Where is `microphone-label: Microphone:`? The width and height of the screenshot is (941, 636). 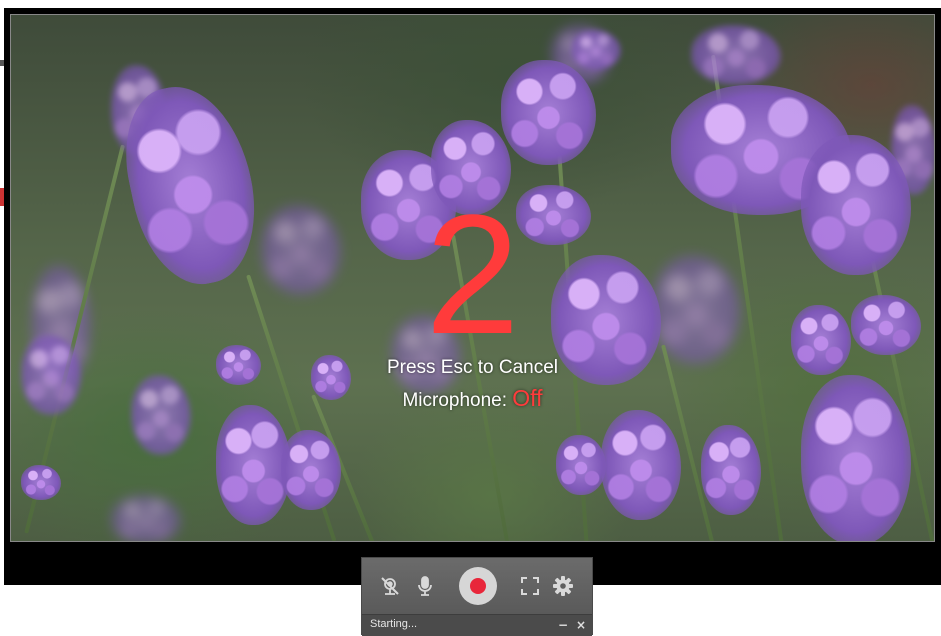
microphone-label: Microphone: is located at coordinates (454, 400).